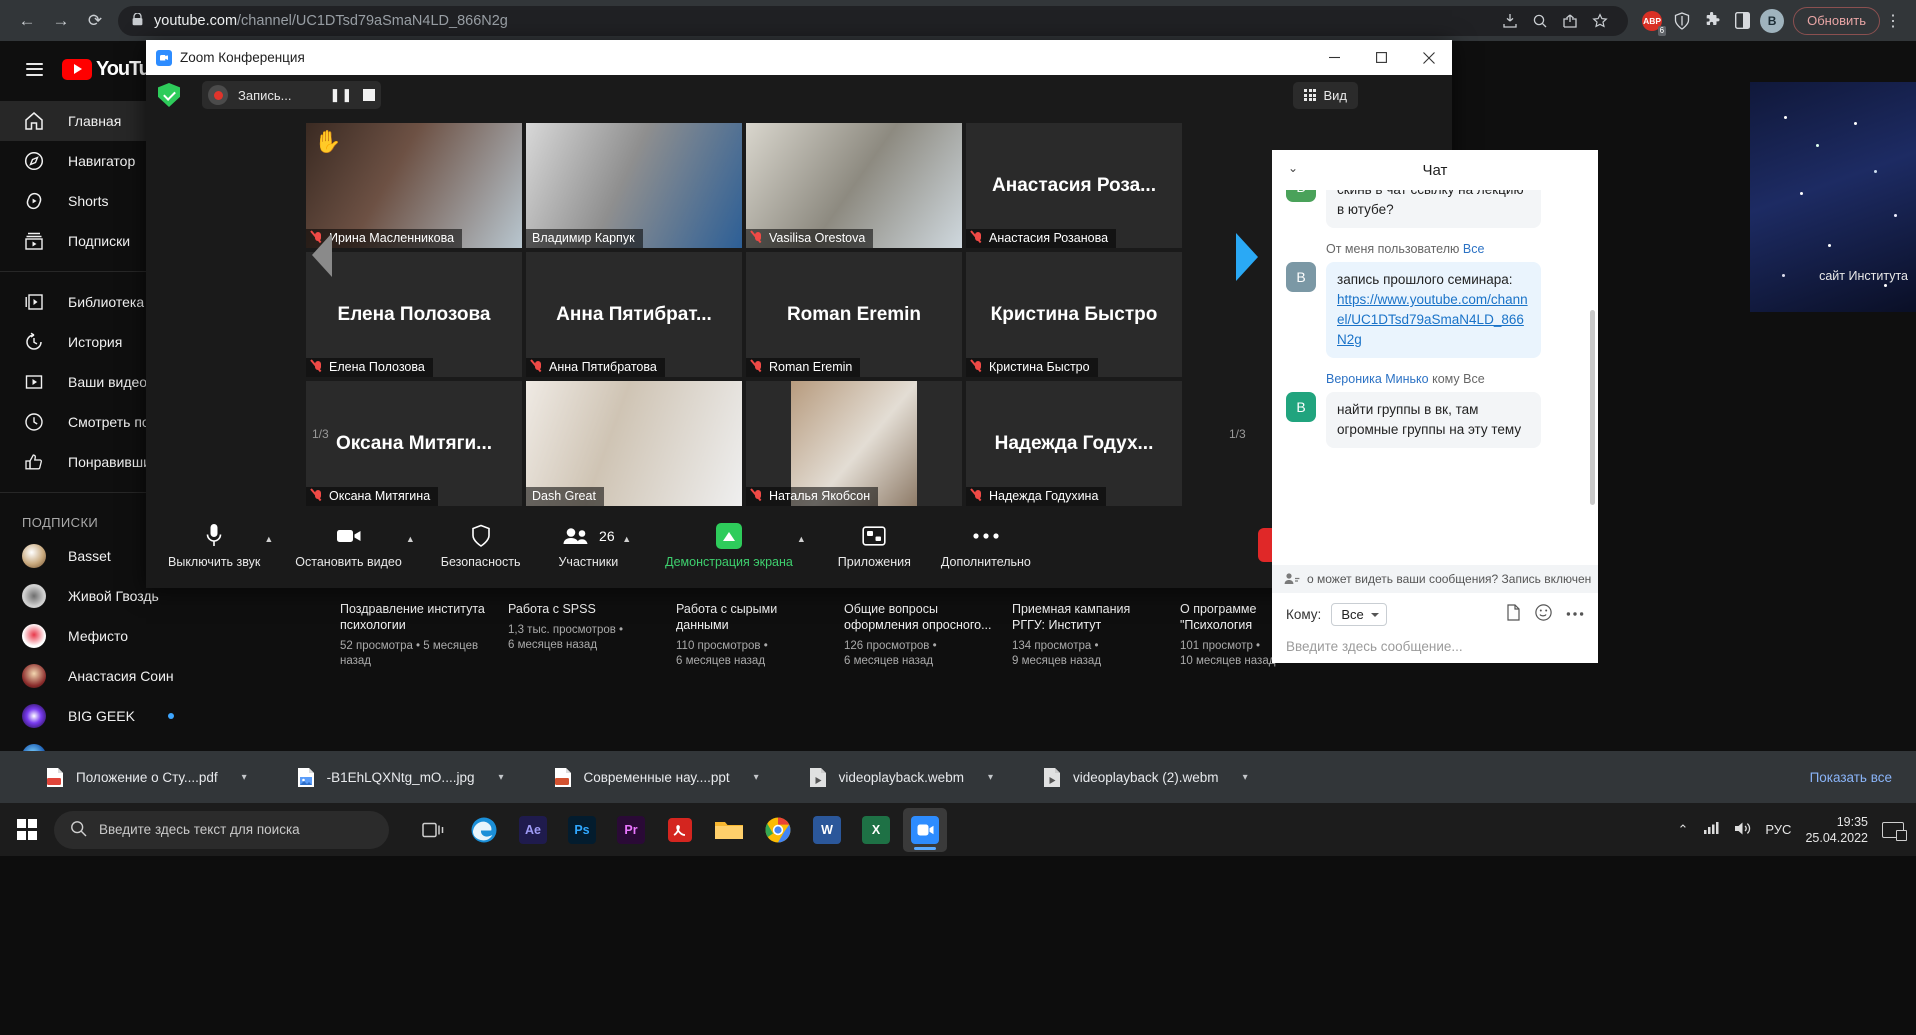  I want to click on taskbar-search-input: Введите здесь текст для поиска, so click(221, 829).